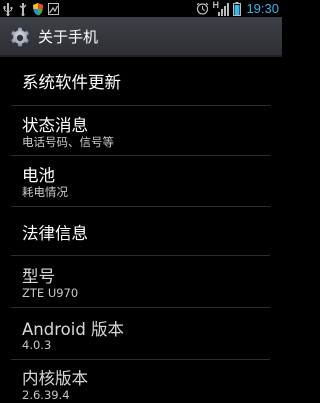 Image resolution: width=320 pixels, height=403 pixels. I want to click on item-subtitle: 电话号码、信号等, so click(68, 142).